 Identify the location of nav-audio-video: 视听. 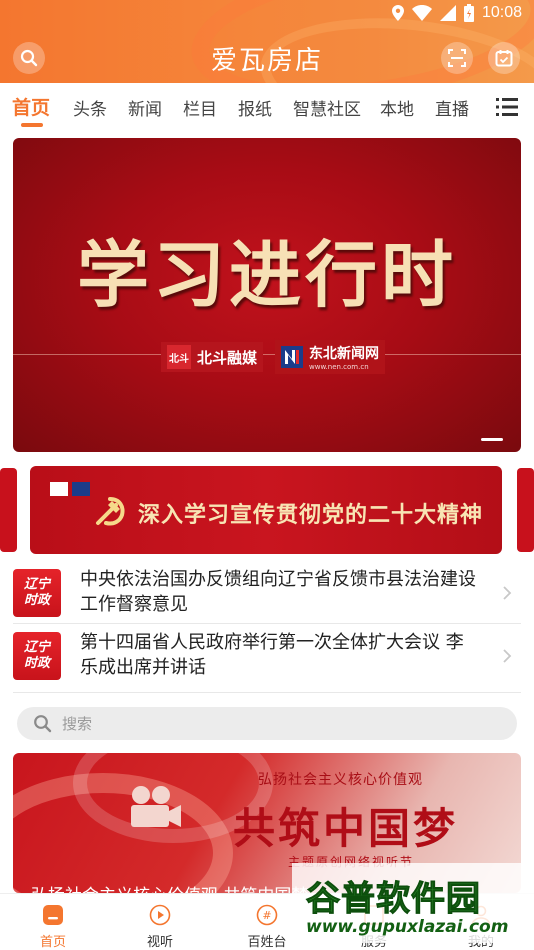
(160, 922).